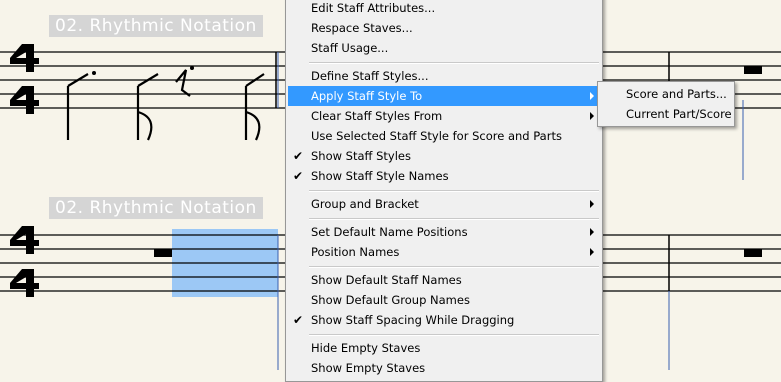 Image resolution: width=781 pixels, height=382 pixels. What do you see at coordinates (444, 156) in the screenshot?
I see `menu-item-show-staff-styles: ✔ Show Staff Styles` at bounding box center [444, 156].